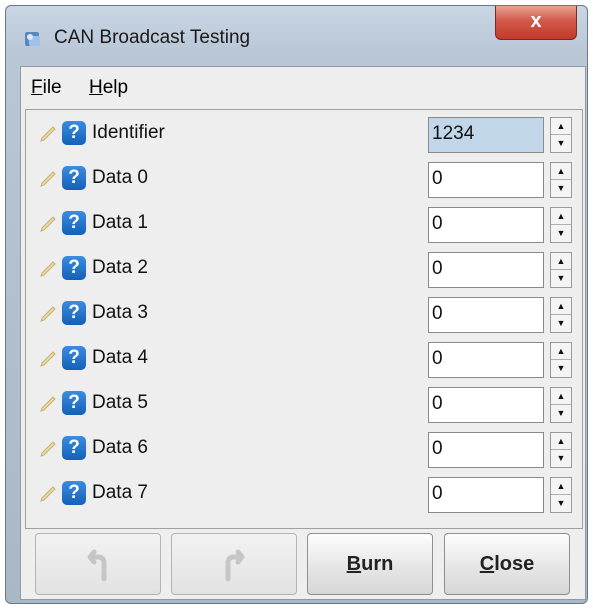 The width and height of the screenshot is (593, 609). Describe the element at coordinates (354, 564) in the screenshot. I see `burn-mnemonic: B` at that location.